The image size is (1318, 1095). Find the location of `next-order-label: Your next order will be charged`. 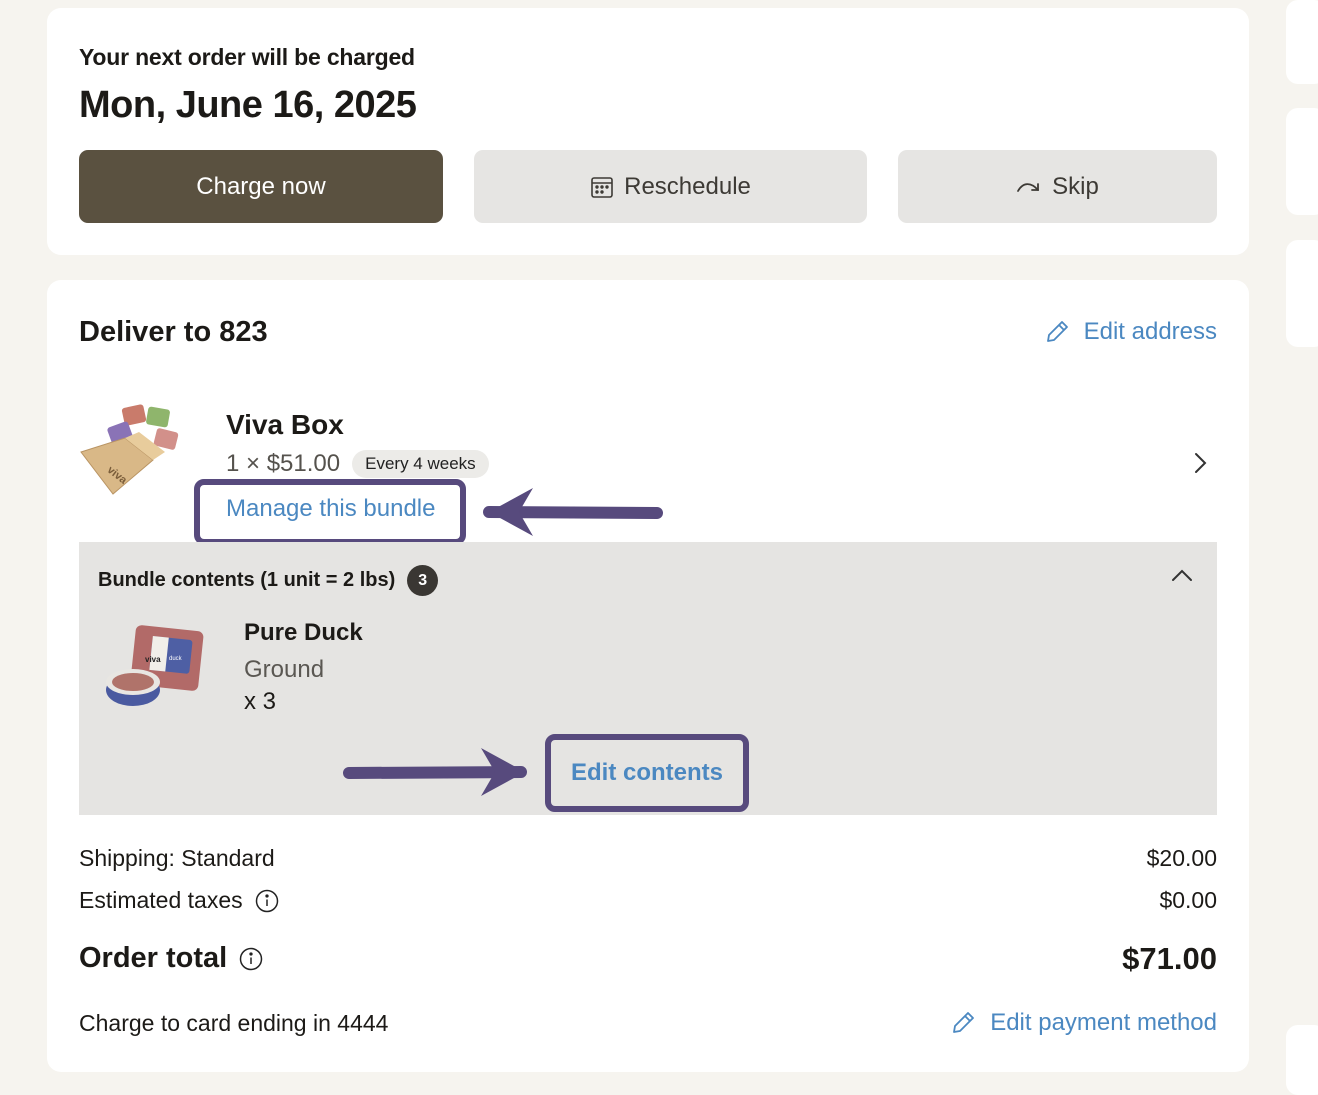

next-order-label: Your next order will be charged is located at coordinates (247, 57).